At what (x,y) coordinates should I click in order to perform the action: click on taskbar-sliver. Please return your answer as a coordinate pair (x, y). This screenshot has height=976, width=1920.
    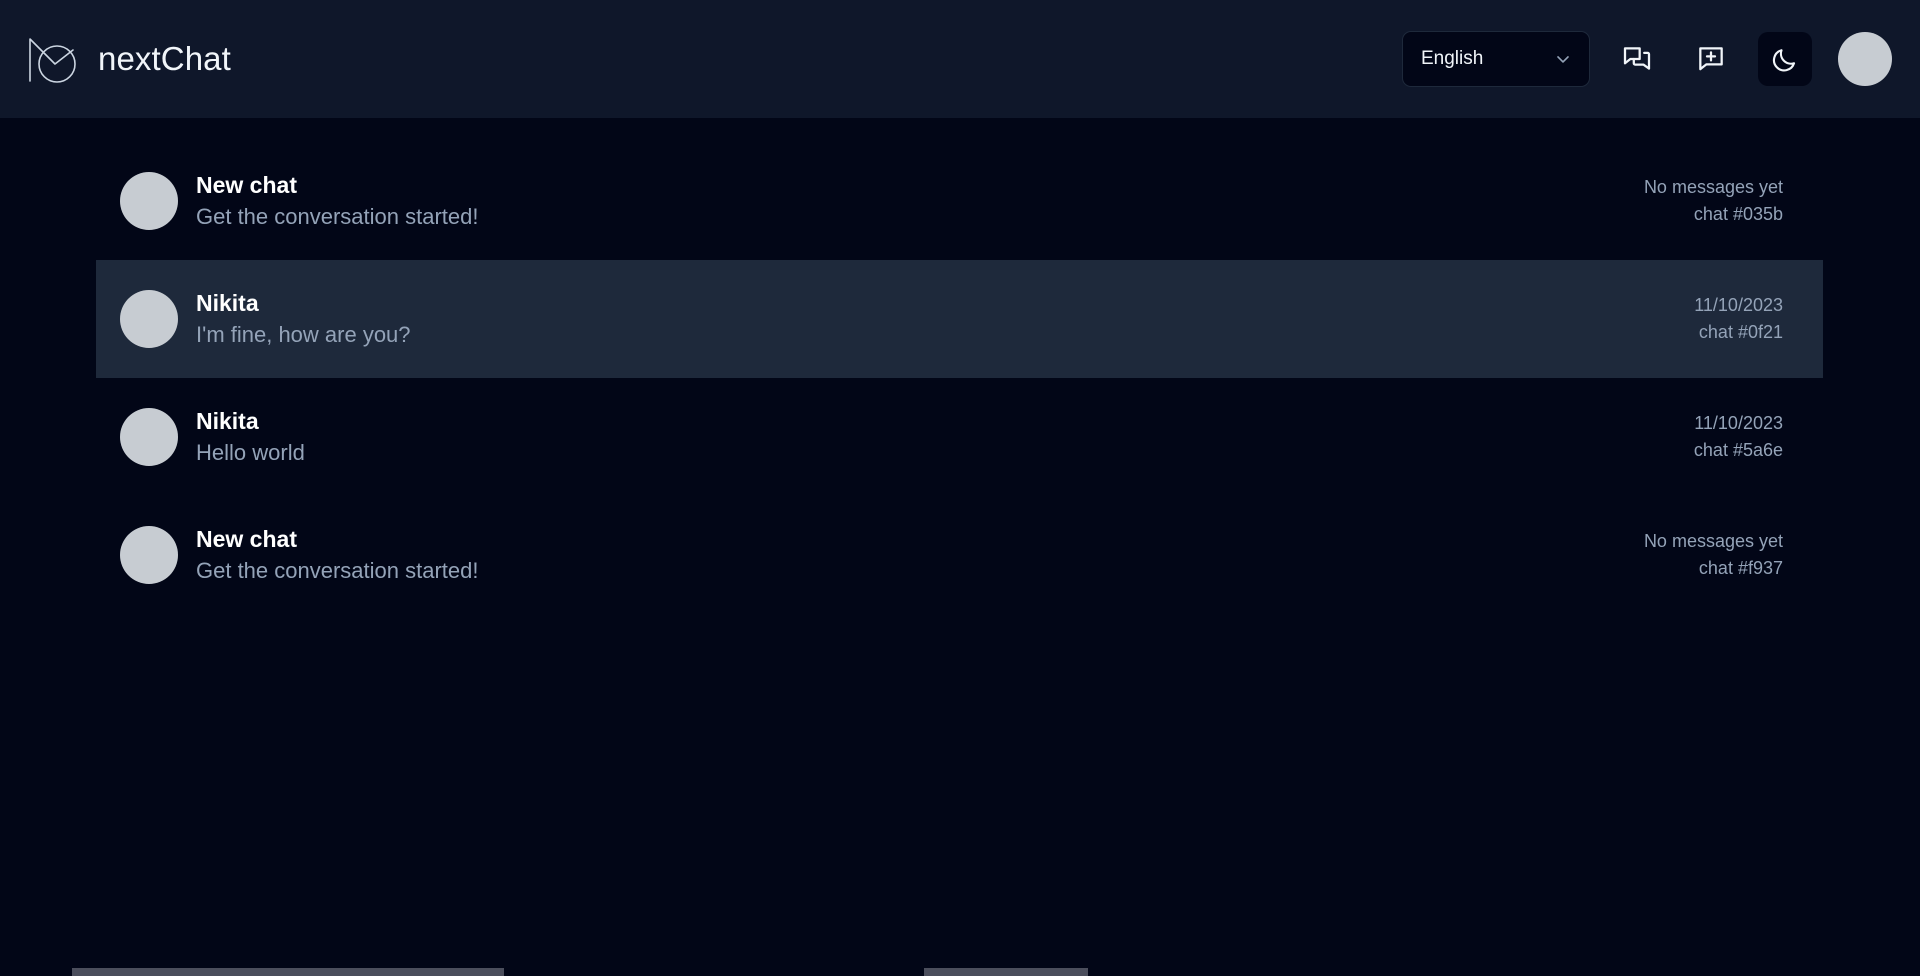
    Looking at the image, I should click on (960, 972).